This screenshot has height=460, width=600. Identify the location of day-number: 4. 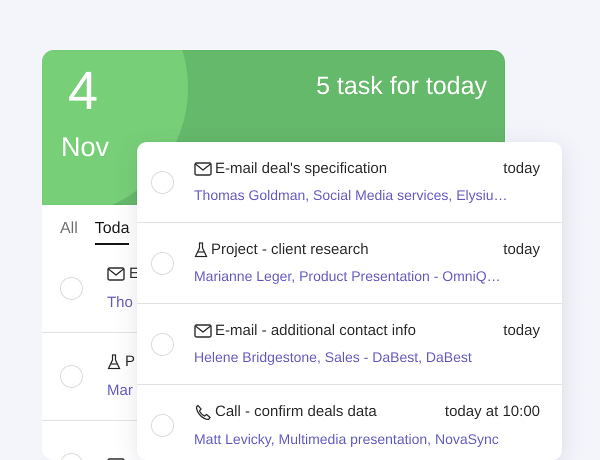
(83, 91).